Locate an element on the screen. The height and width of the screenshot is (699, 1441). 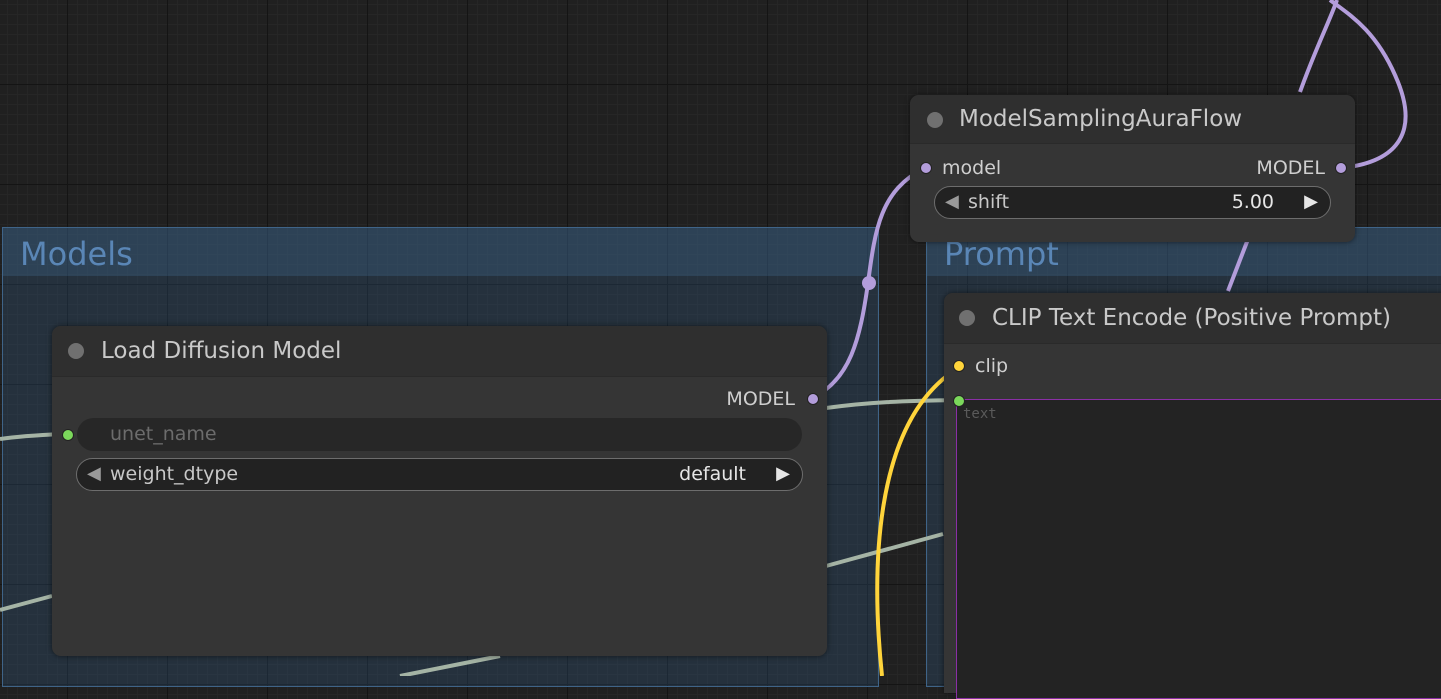
input-slot-model is located at coordinates (926, 168).